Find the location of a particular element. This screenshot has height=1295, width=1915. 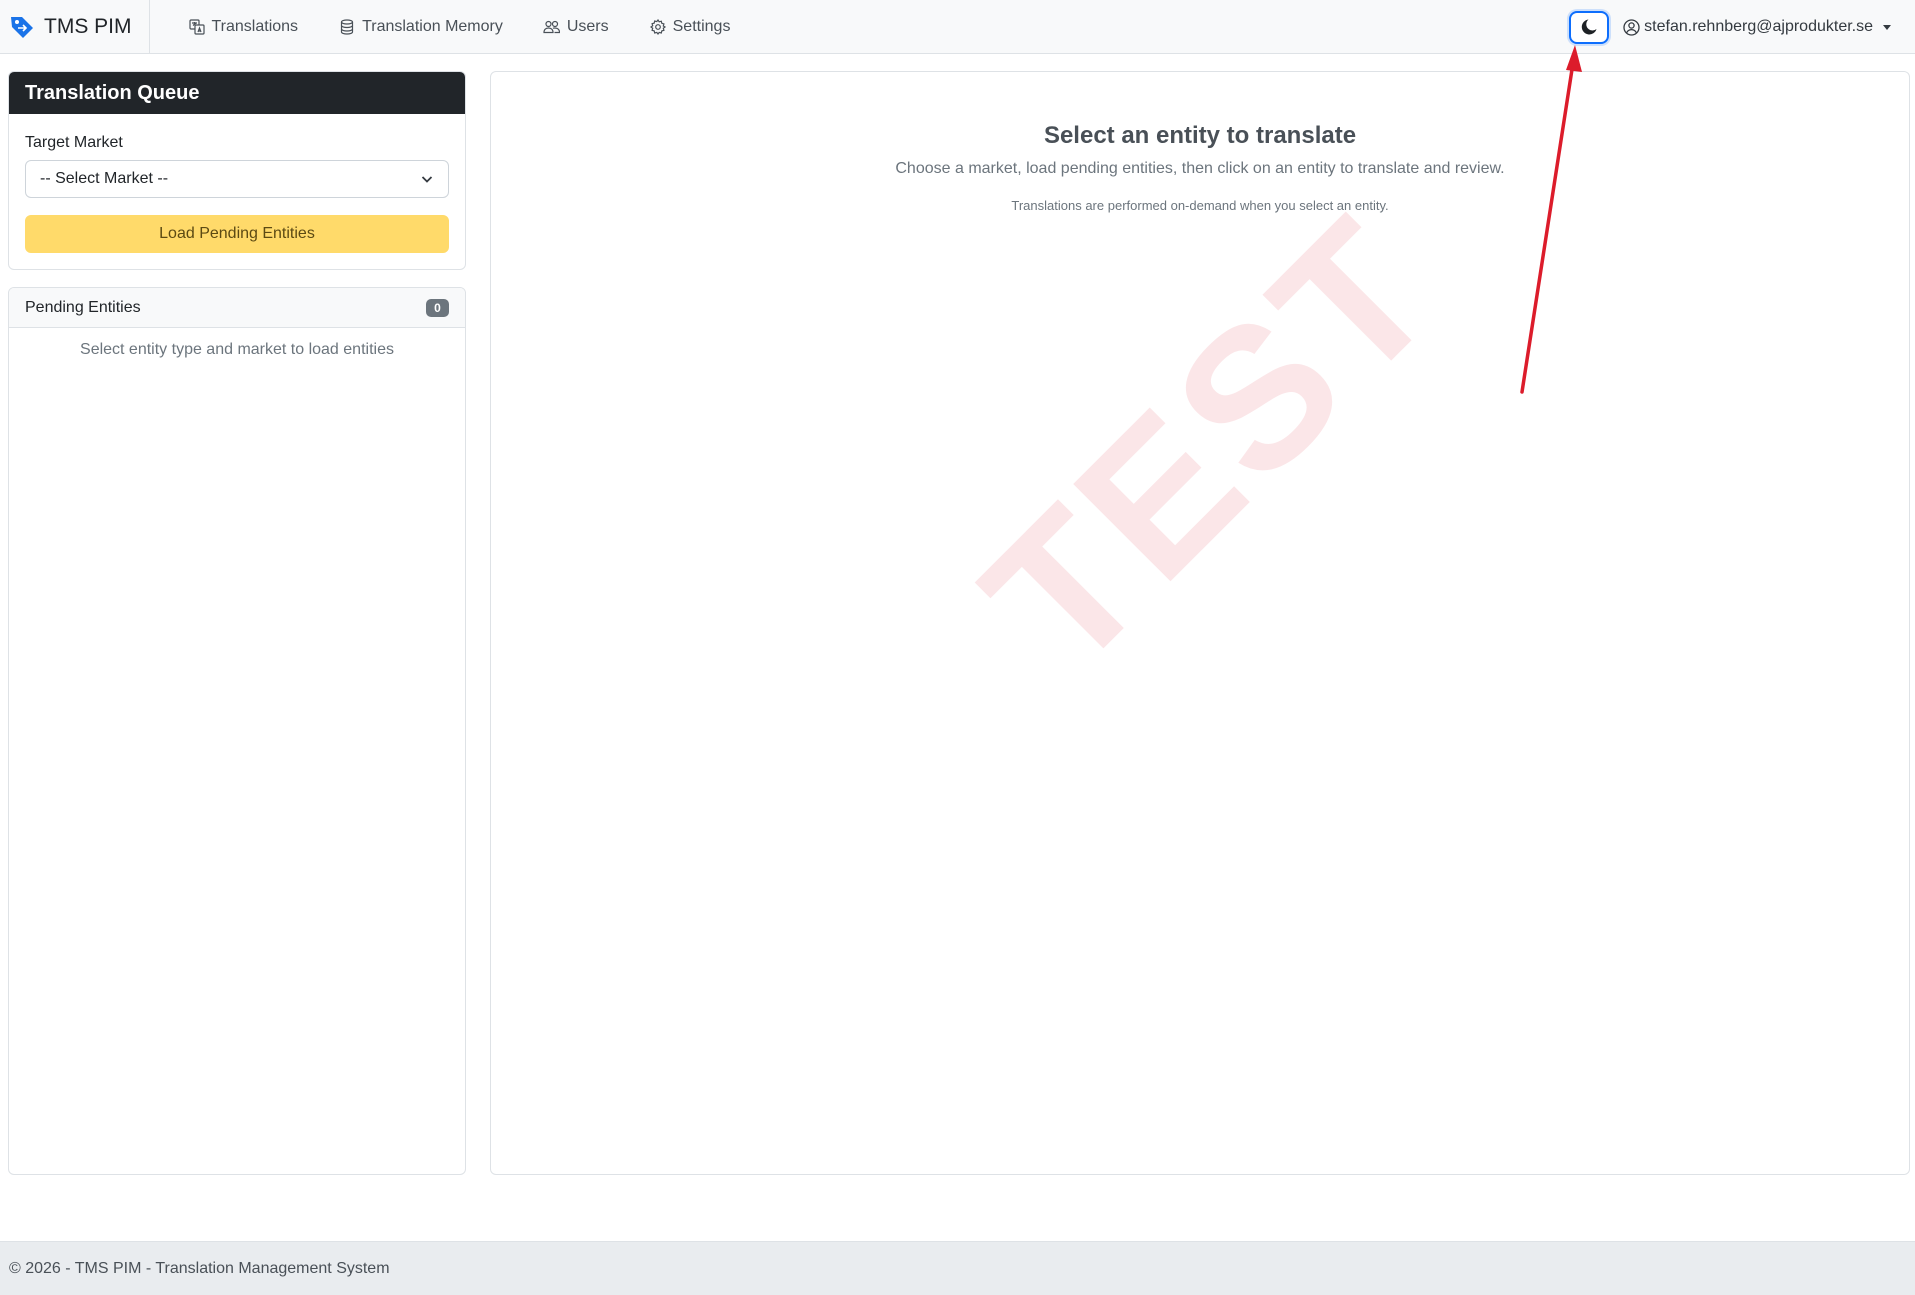

brand: TMS PIM is located at coordinates (75, 27).